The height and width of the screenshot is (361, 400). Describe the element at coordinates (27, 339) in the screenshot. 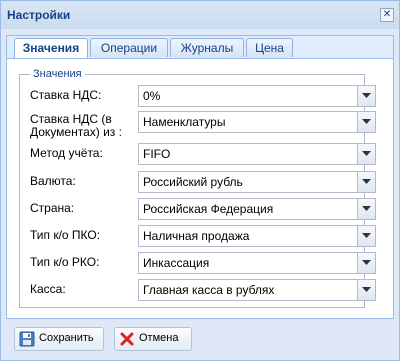

I see `floppy-disk-icon` at that location.